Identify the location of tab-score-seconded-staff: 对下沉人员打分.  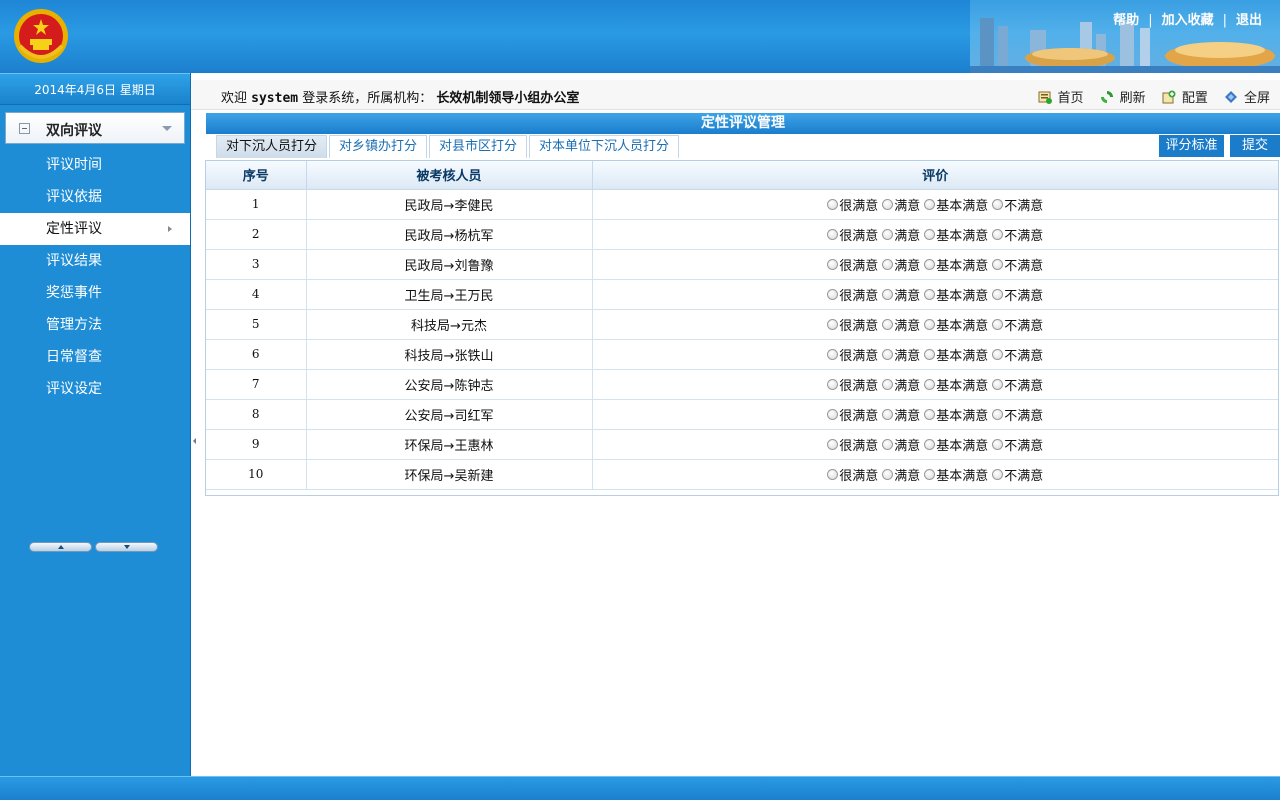
(272, 146).